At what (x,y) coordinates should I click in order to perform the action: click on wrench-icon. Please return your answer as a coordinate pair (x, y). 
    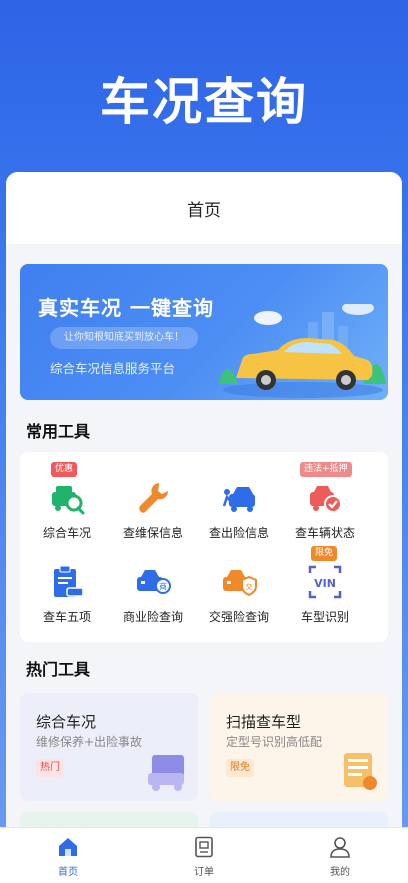
    Looking at the image, I should click on (154, 498).